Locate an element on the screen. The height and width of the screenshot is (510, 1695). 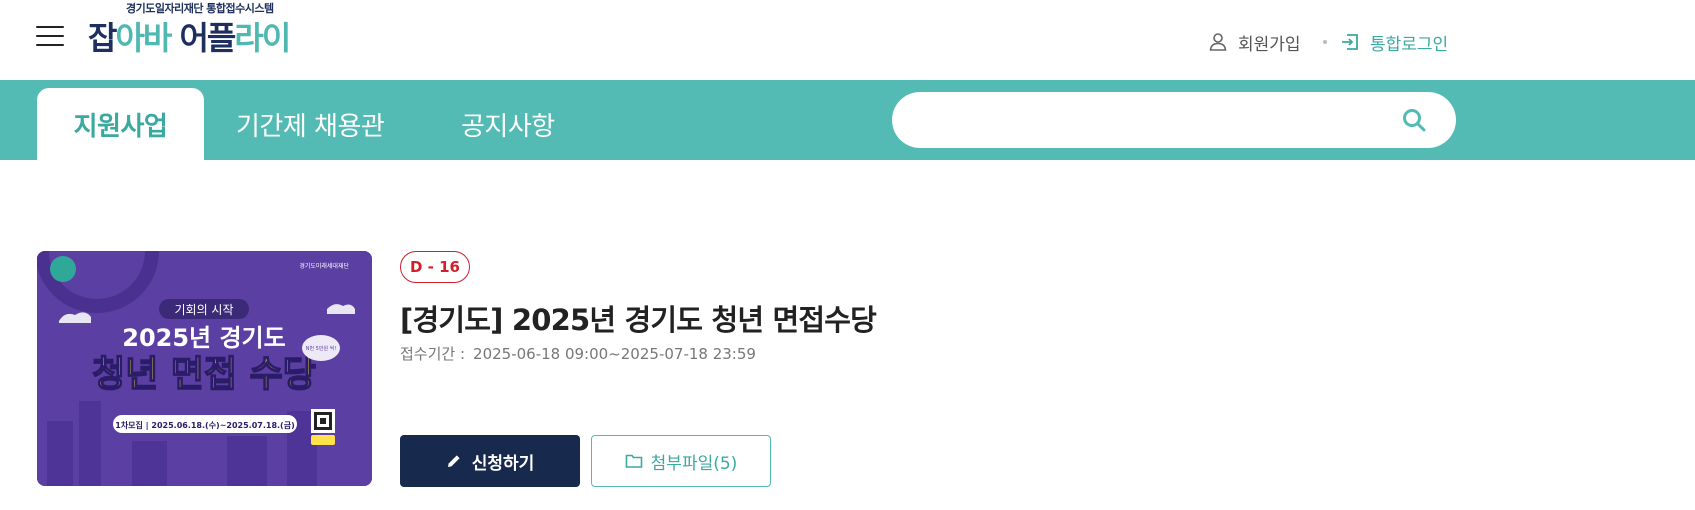
logo-part-2: 아바 is located at coordinates (147, 38).